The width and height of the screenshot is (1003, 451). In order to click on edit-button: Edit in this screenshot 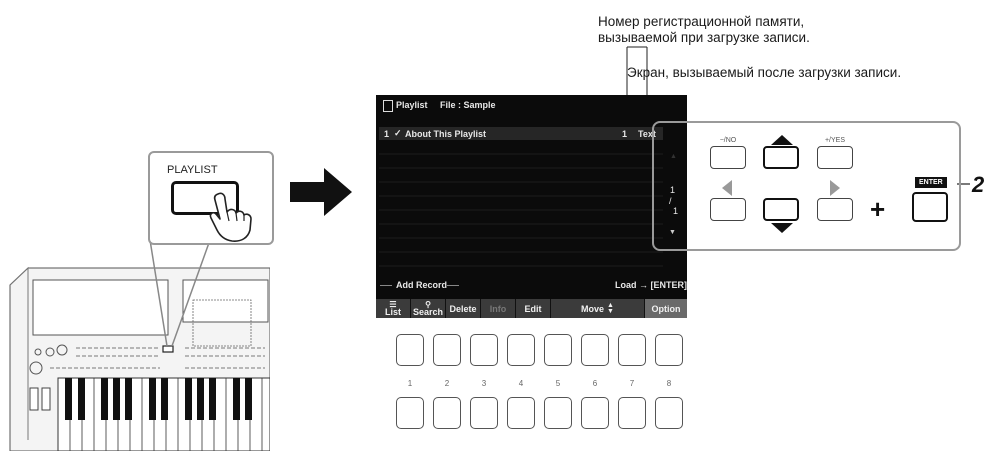, I will do `click(533, 308)`.